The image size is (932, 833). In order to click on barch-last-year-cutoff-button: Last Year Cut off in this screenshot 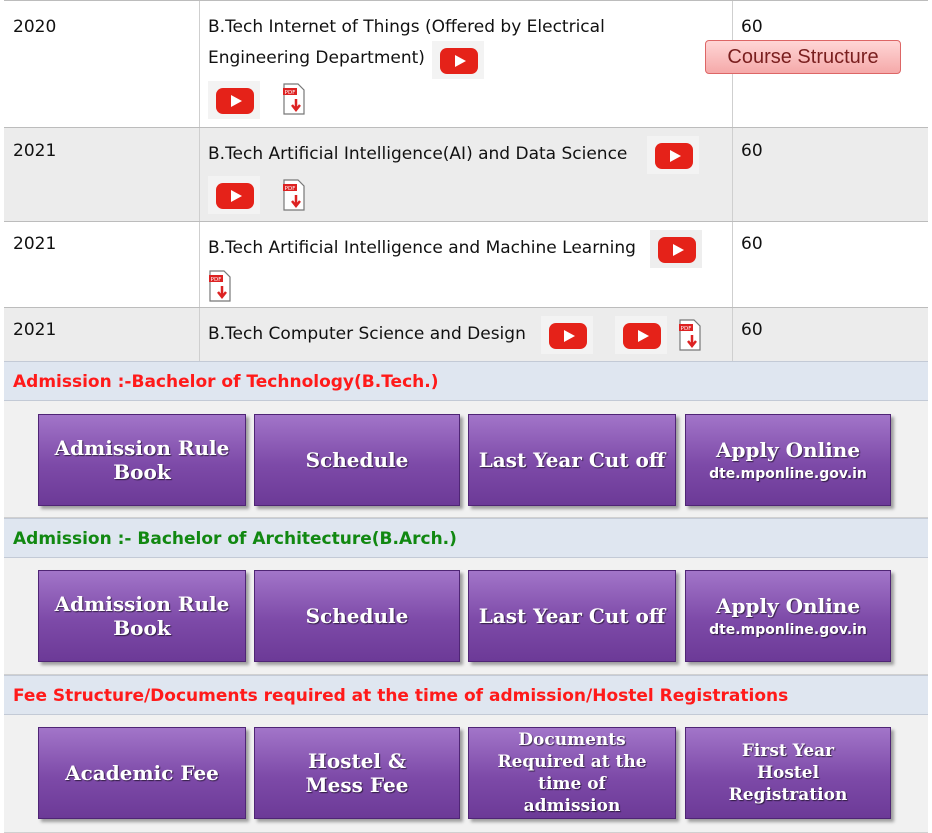, I will do `click(572, 616)`.